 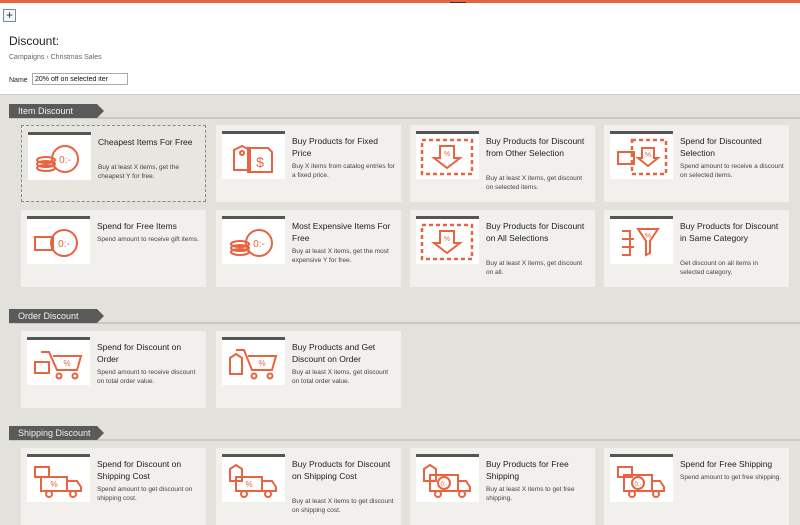 What do you see at coordinates (9, 15) in the screenshot?
I see `add-button: +` at bounding box center [9, 15].